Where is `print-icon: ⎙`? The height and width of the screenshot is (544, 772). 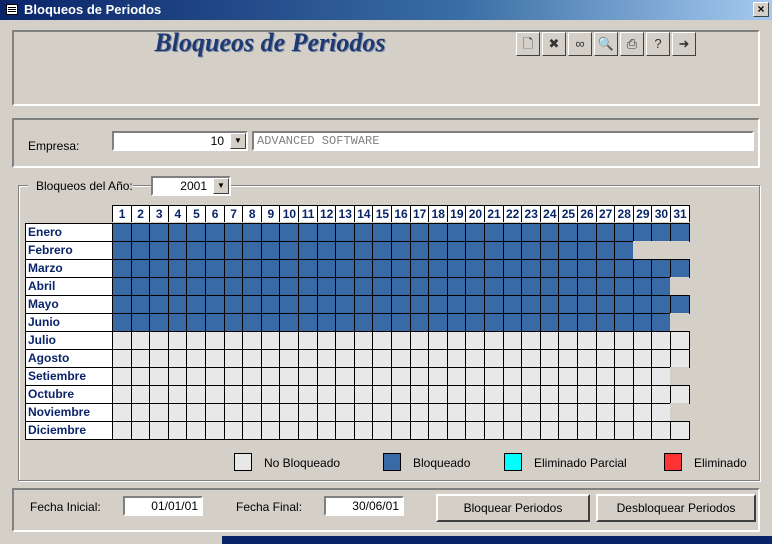 print-icon: ⎙ is located at coordinates (632, 44).